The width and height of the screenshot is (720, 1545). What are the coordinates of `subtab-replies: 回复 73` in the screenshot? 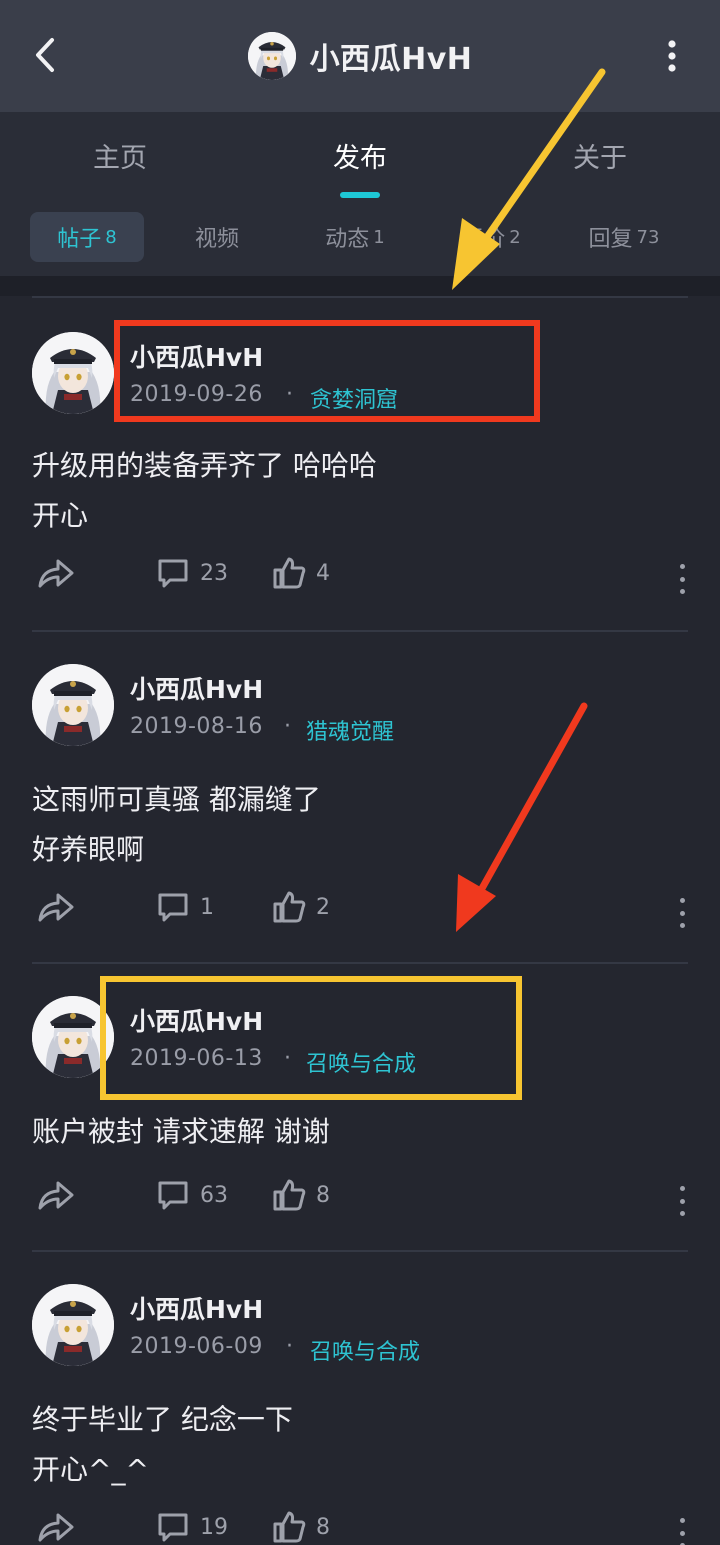 It's located at (624, 237).